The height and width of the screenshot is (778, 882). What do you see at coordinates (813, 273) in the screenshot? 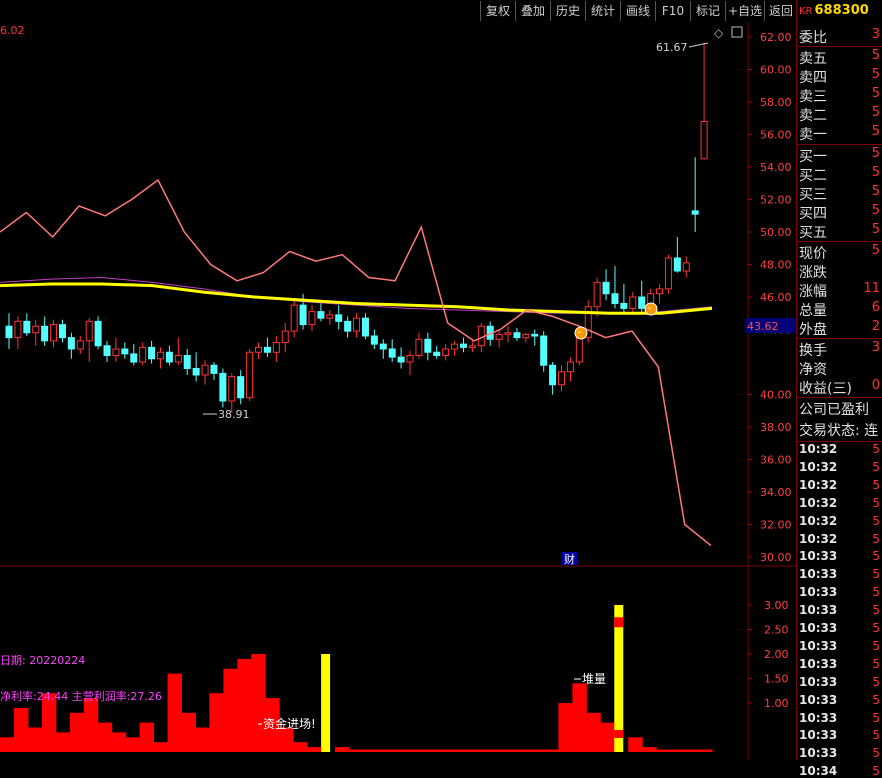
I see `quote-row-label: 涨跌` at bounding box center [813, 273].